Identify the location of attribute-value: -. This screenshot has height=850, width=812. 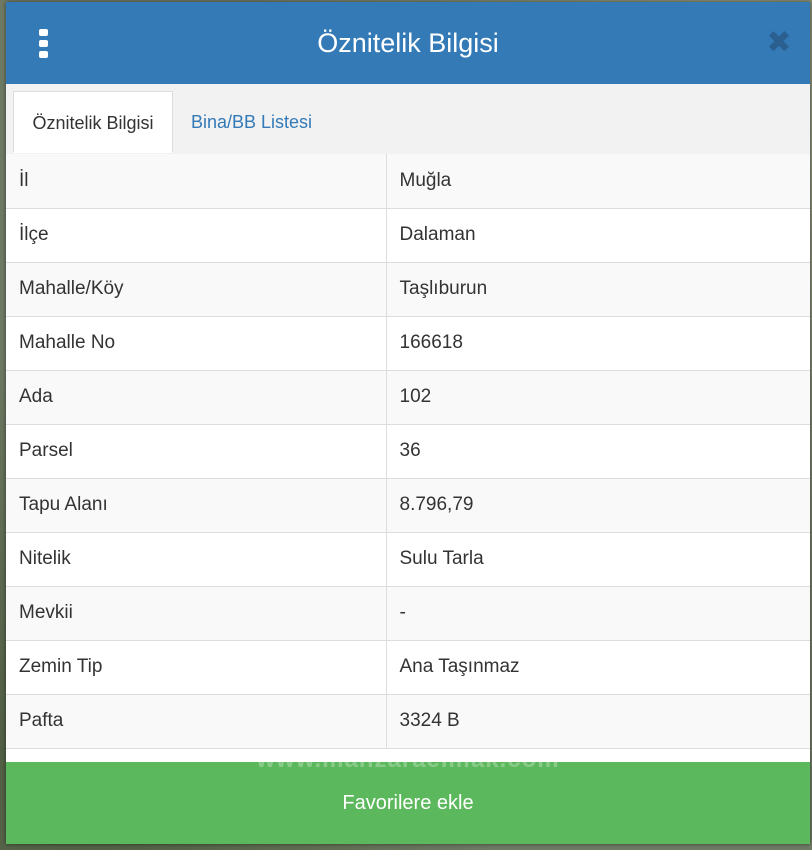
(598, 613).